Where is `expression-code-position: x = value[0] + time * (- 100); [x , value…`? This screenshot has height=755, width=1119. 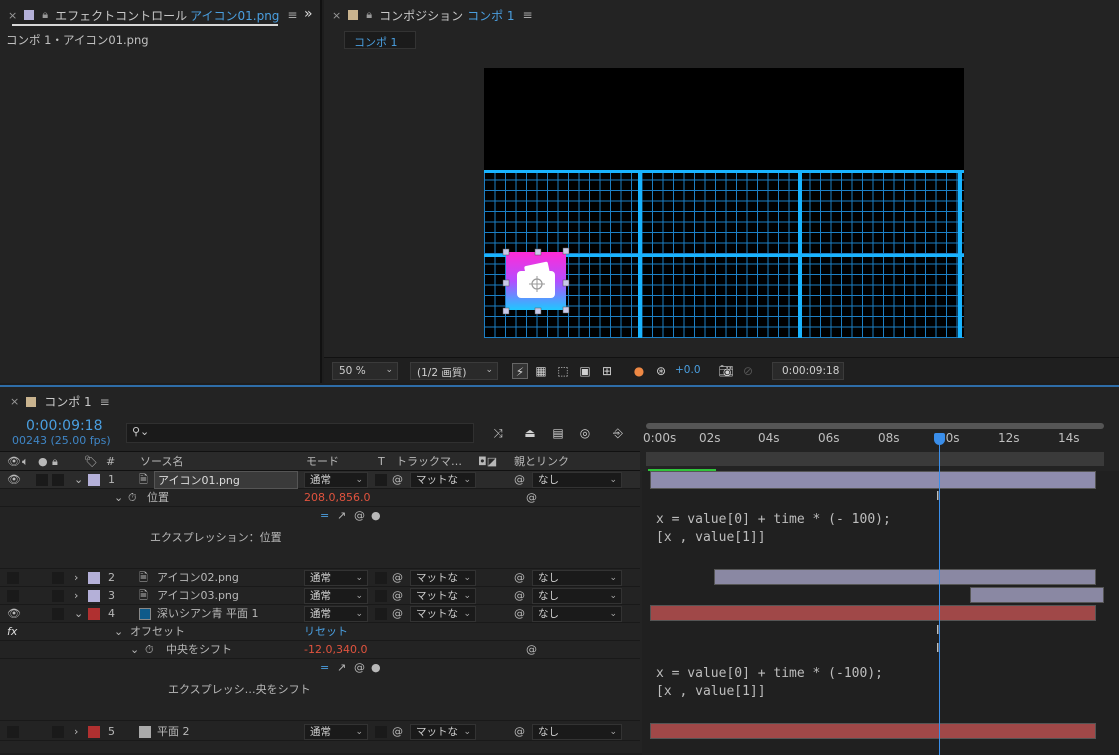
expression-code-position: x = value[0] + time * (- 100); [x , value… is located at coordinates (773, 529).